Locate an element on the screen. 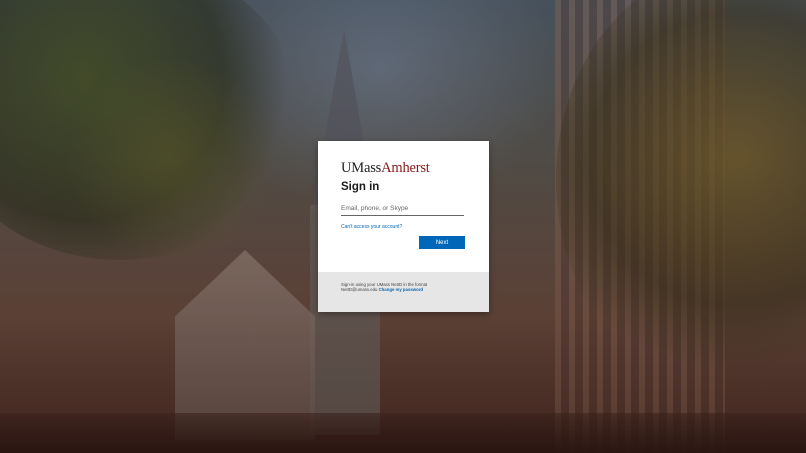  logo-umass-text: UMass is located at coordinates (361, 168).